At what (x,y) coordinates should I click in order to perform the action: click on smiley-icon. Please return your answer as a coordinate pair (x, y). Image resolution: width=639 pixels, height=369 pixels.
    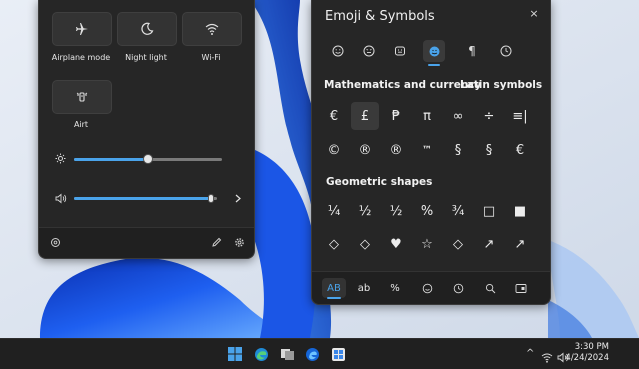
    Looking at the image, I should click on (338, 51).